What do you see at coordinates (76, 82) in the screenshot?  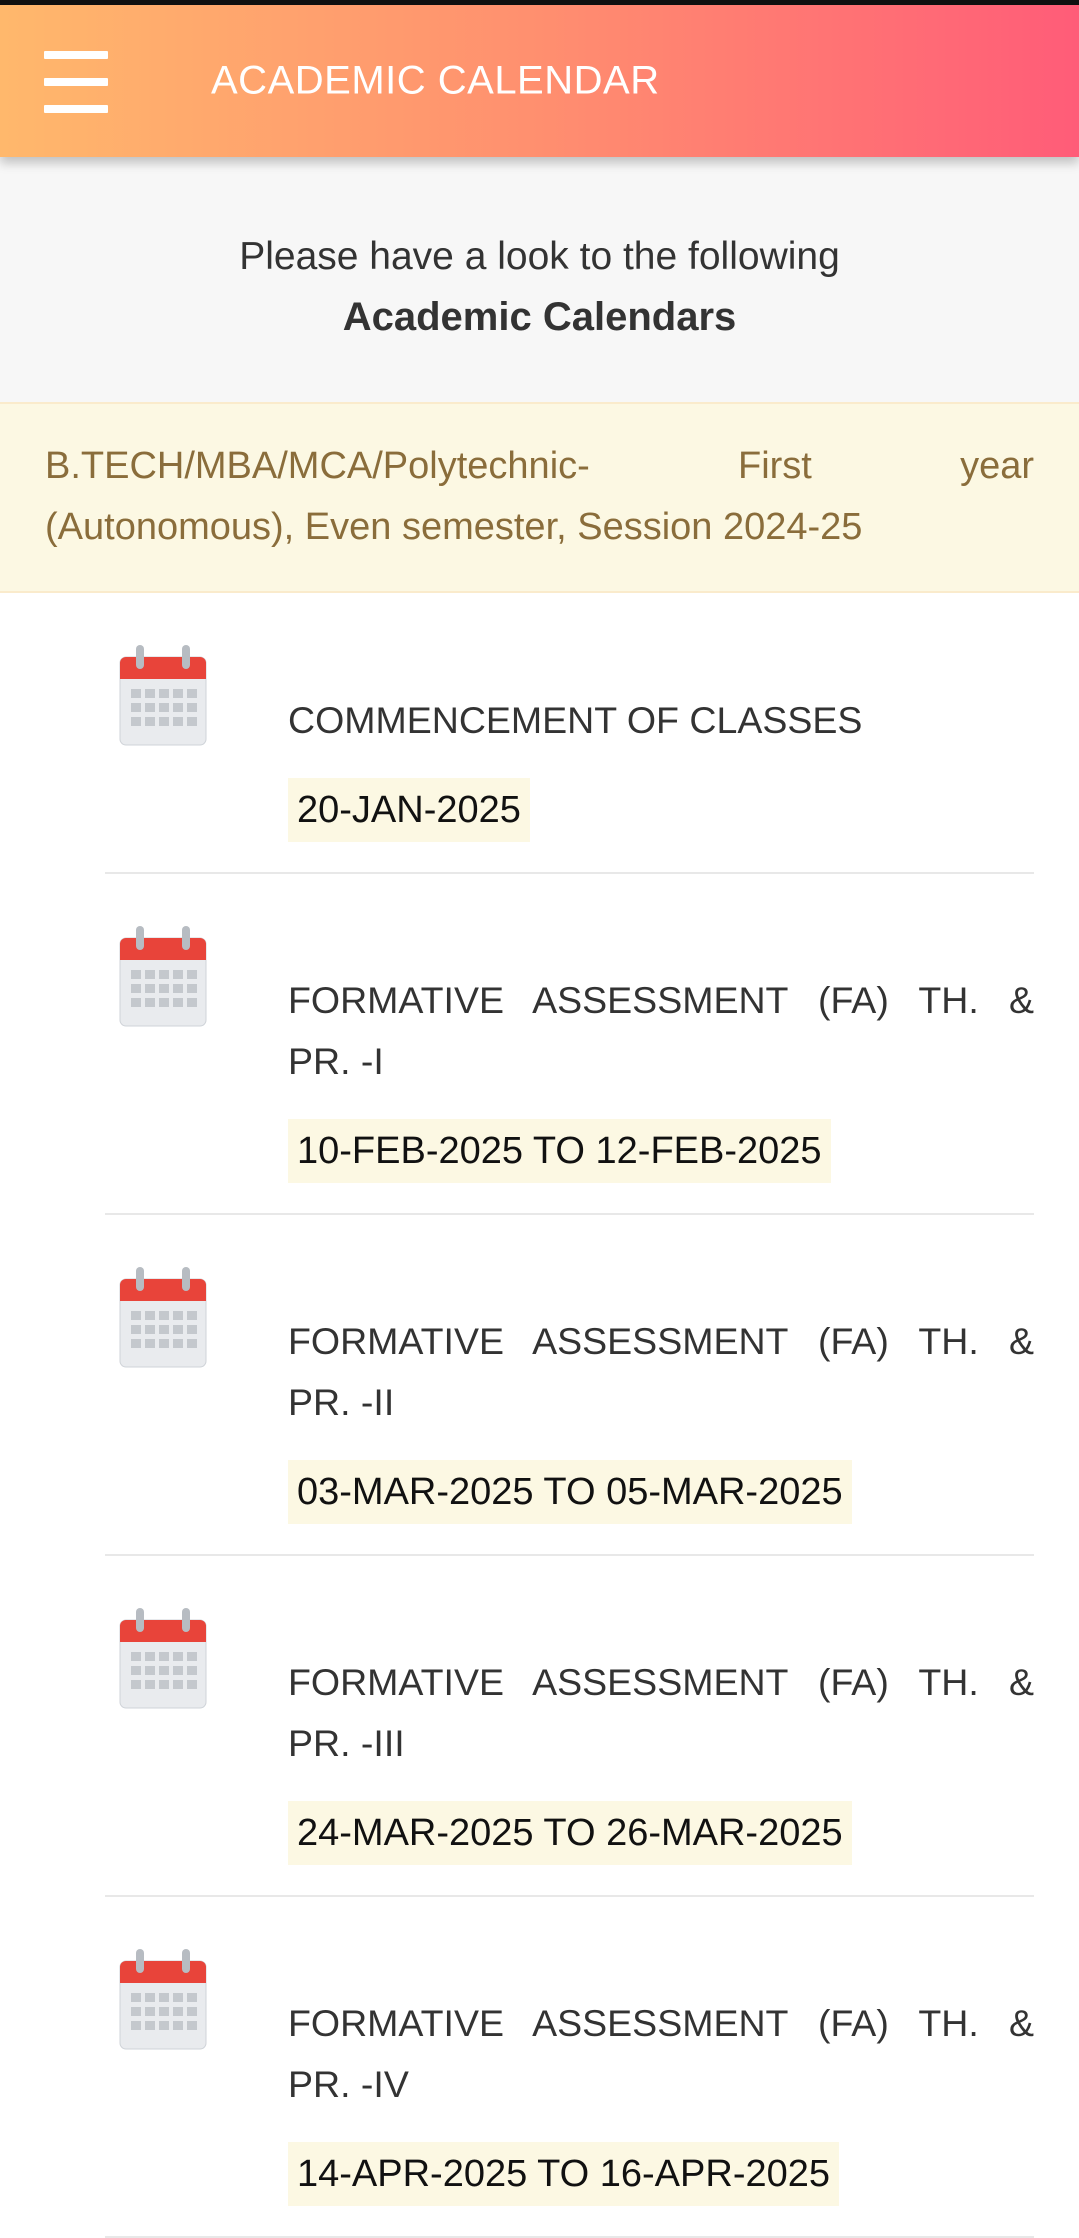 I see `hamburger-menu-icon` at bounding box center [76, 82].